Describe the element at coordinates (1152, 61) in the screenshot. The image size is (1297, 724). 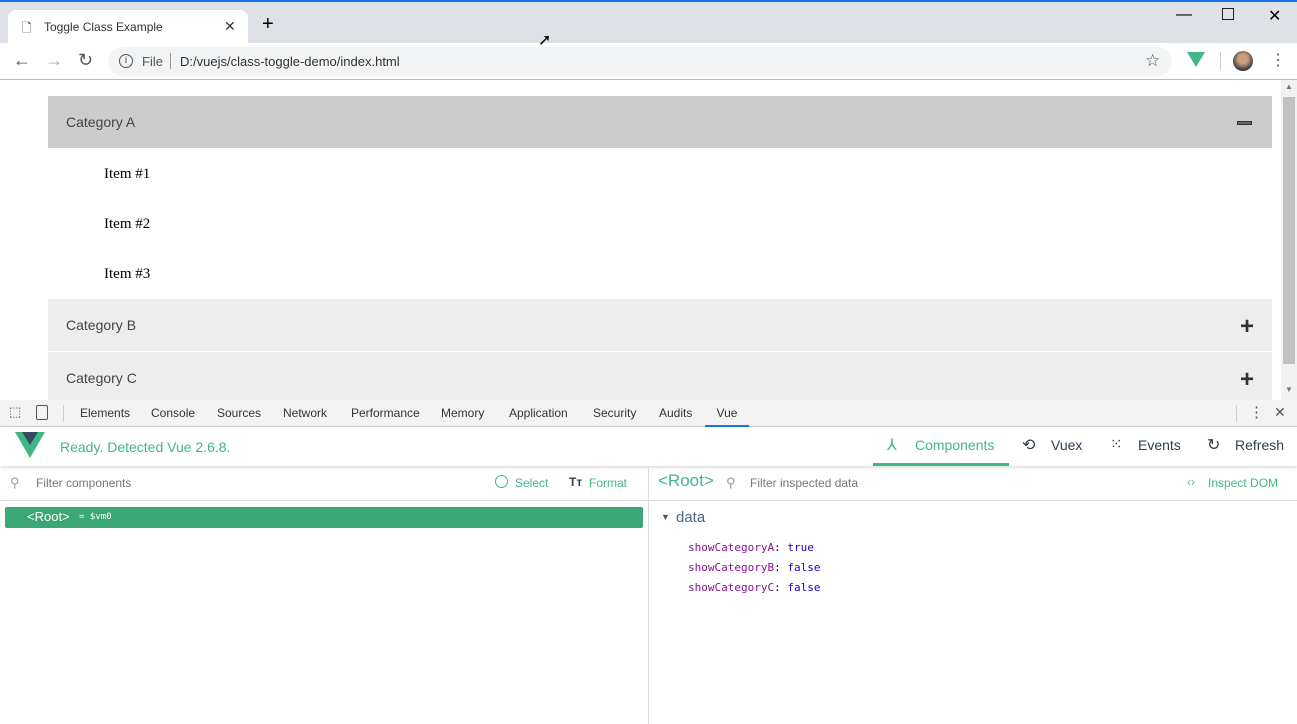
I see `bookmark-star-icon: ☆` at that location.